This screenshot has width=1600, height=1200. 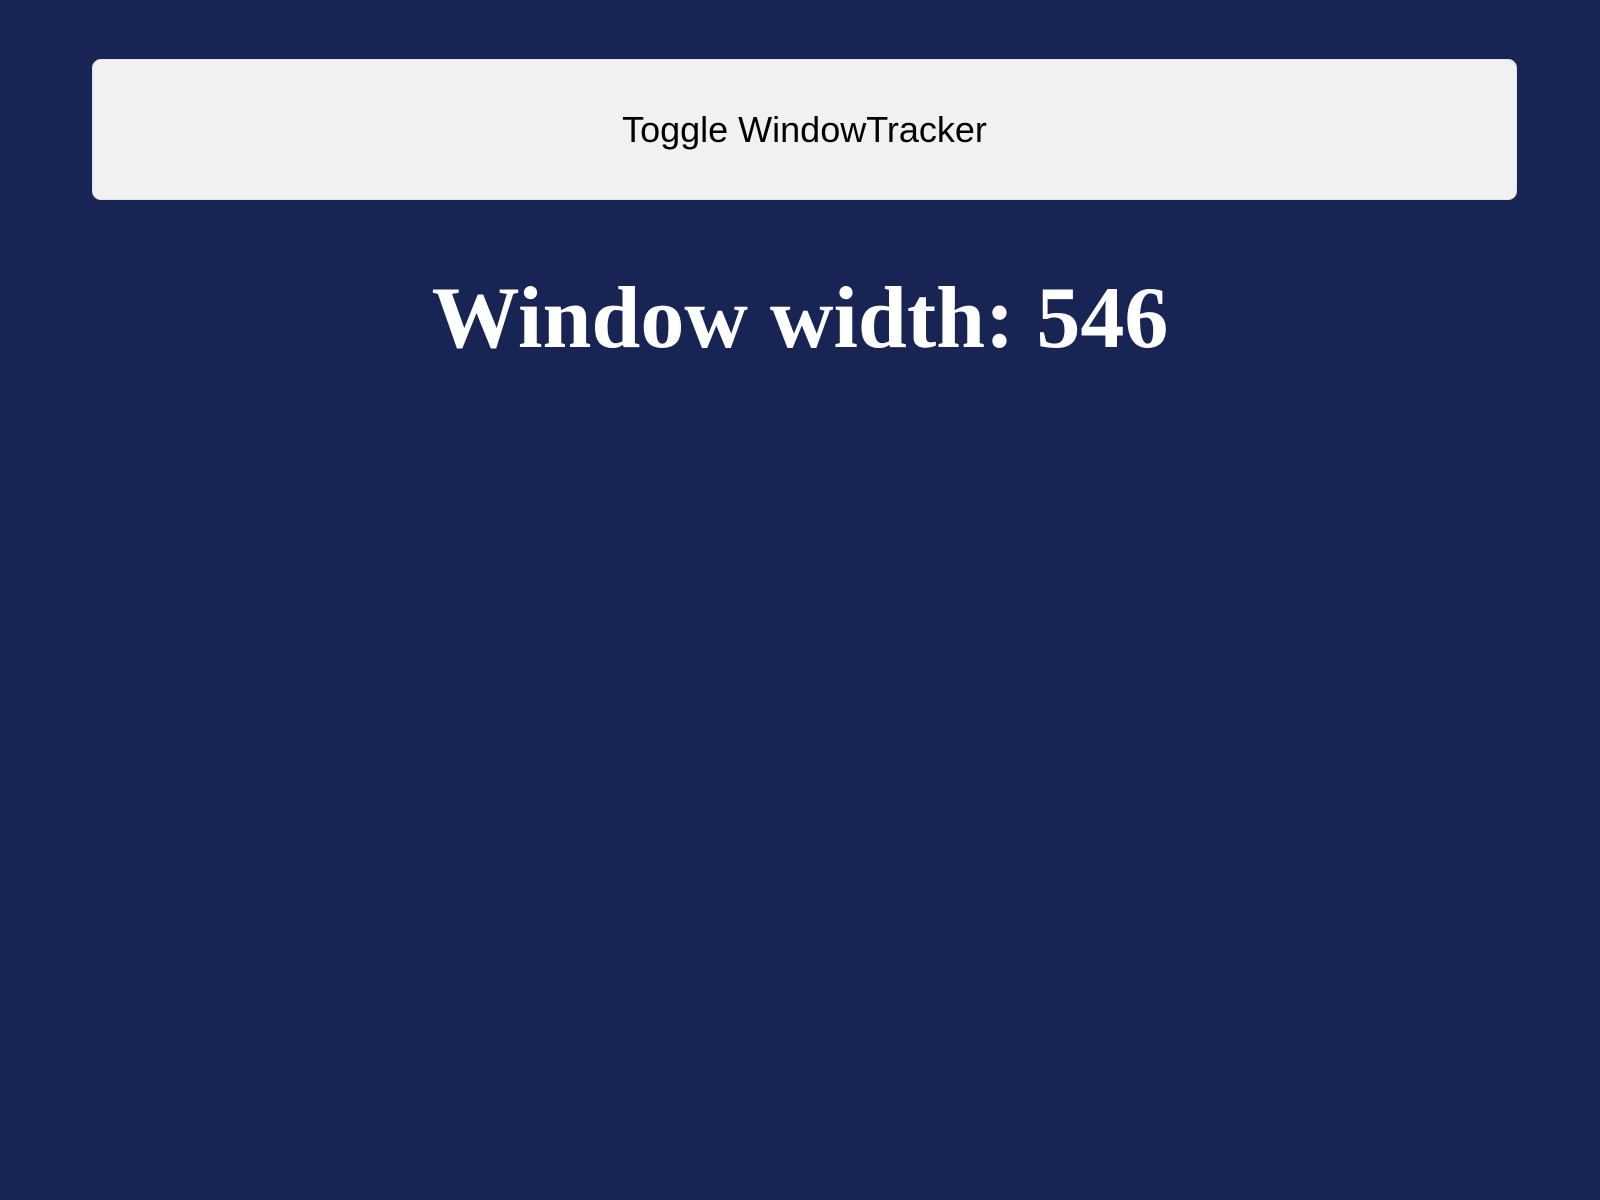 I want to click on toggle-windowtracker-button: Toggle WindowTracker, so click(x=804, y=129).